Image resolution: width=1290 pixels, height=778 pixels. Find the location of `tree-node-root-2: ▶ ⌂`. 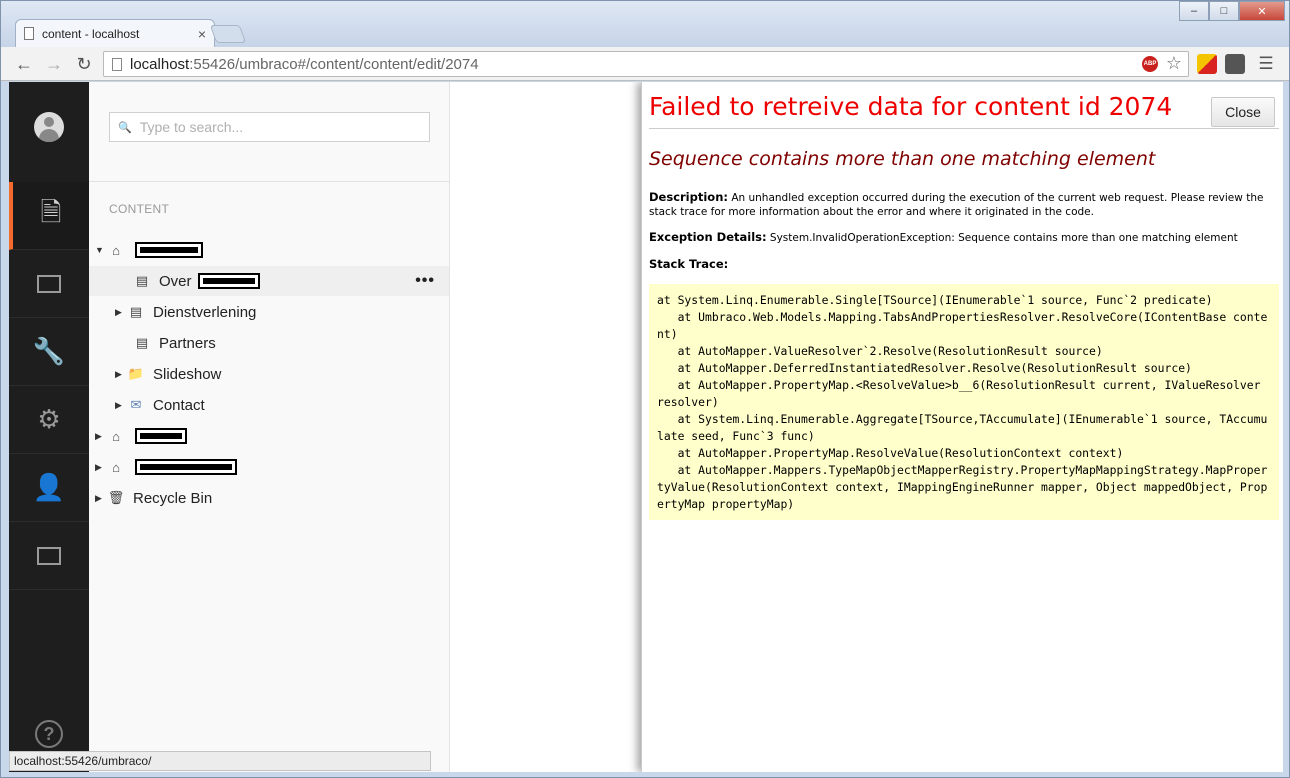

tree-node-root-2: ▶ ⌂ is located at coordinates (141, 436).